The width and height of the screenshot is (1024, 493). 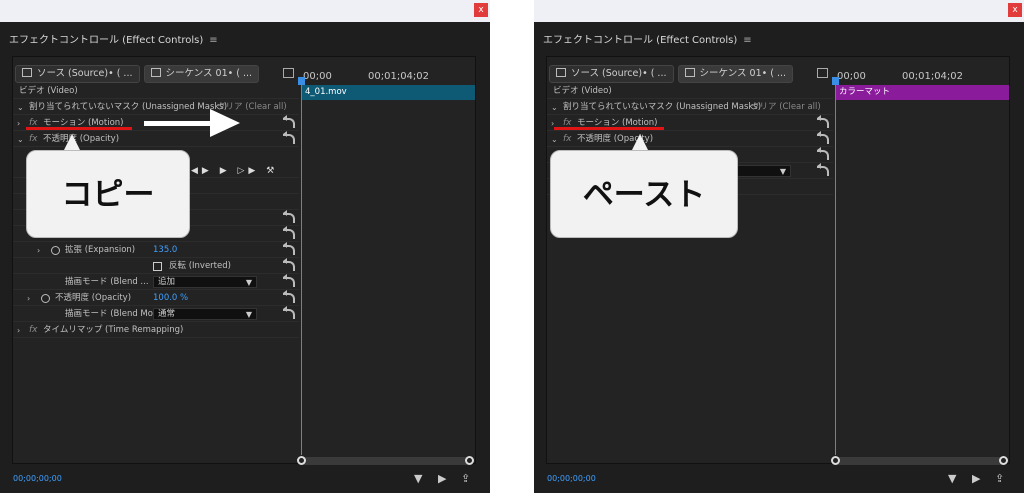 I want to click on inverted-checkbox, so click(x=157, y=266).